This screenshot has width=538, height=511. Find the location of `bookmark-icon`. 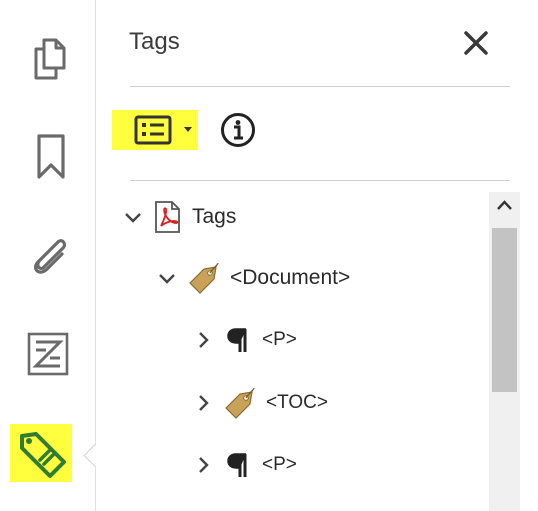

bookmark-icon is located at coordinates (51, 156).